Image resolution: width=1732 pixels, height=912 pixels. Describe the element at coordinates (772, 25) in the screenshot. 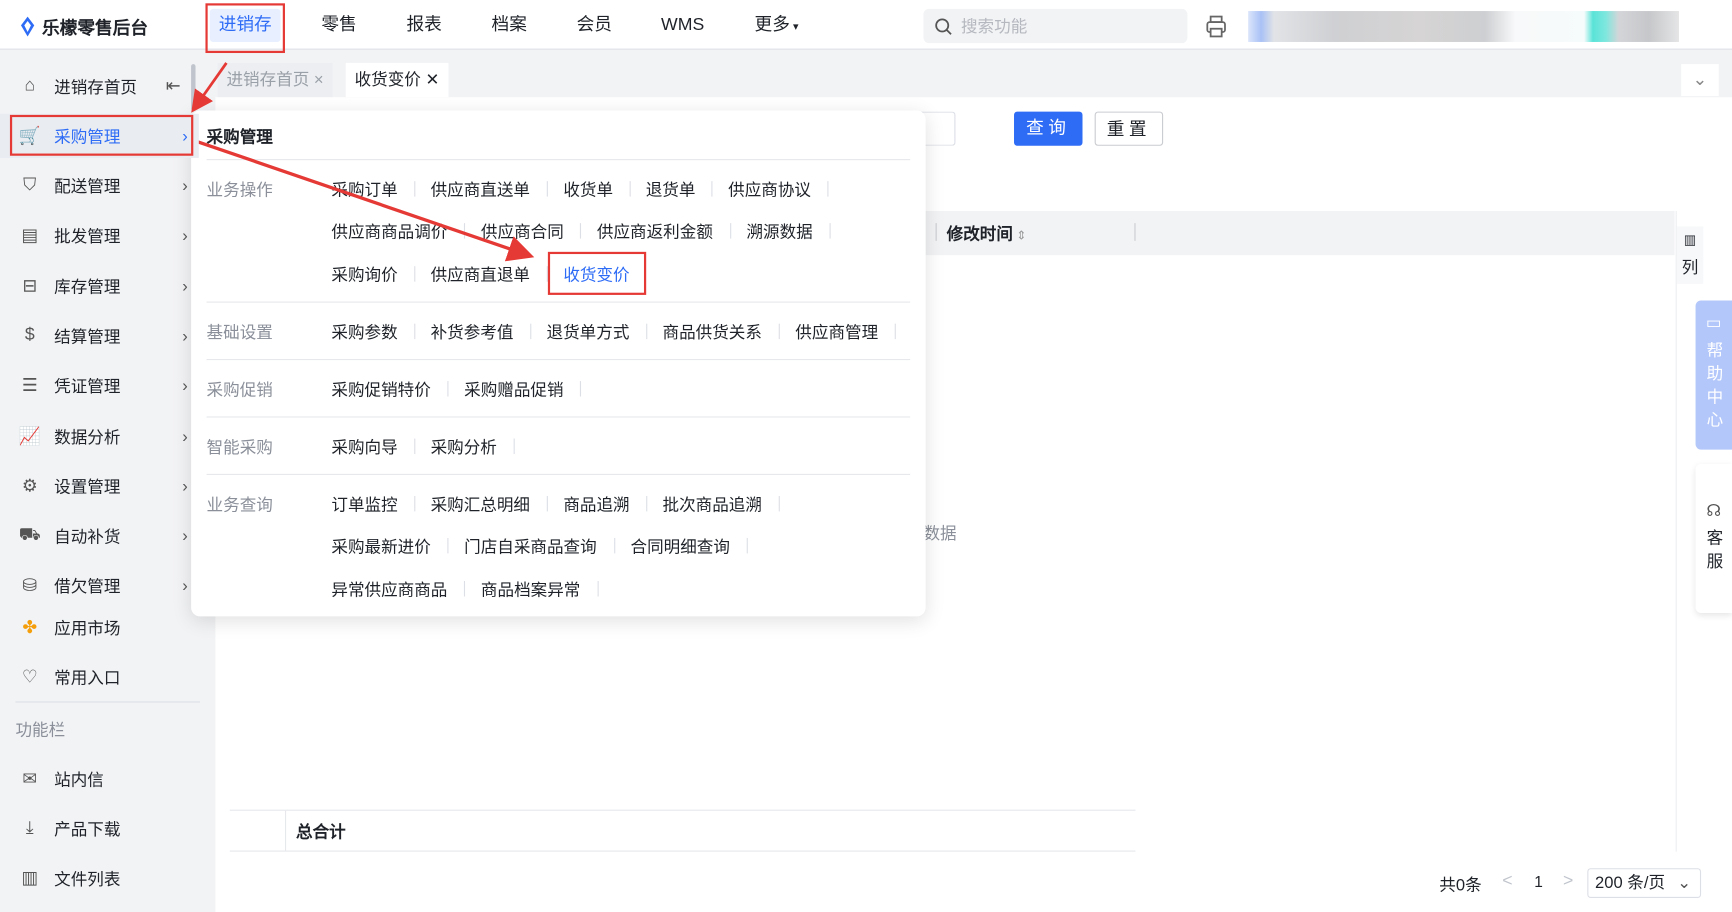

I see `nav-label: 更多` at that location.